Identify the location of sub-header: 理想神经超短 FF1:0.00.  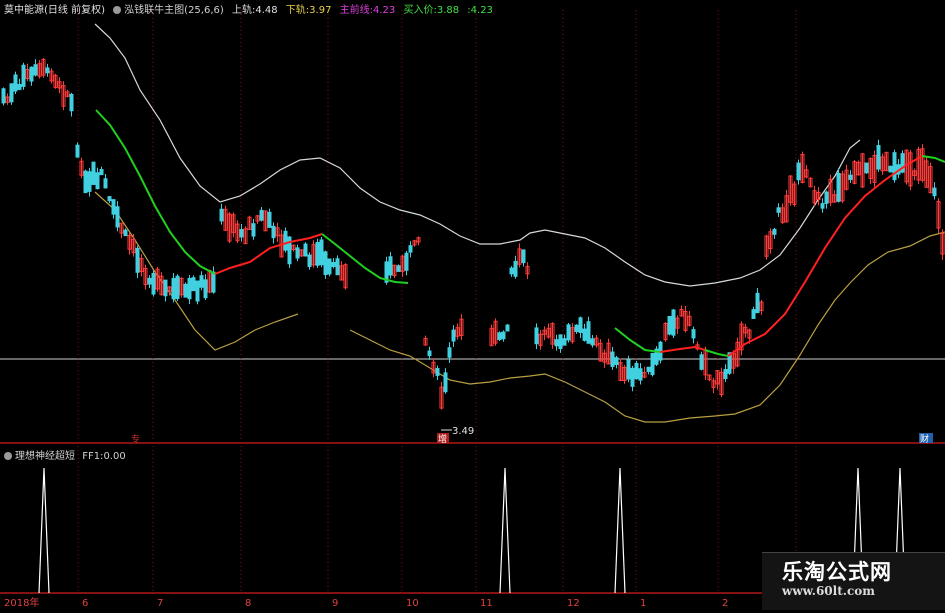
(67, 454).